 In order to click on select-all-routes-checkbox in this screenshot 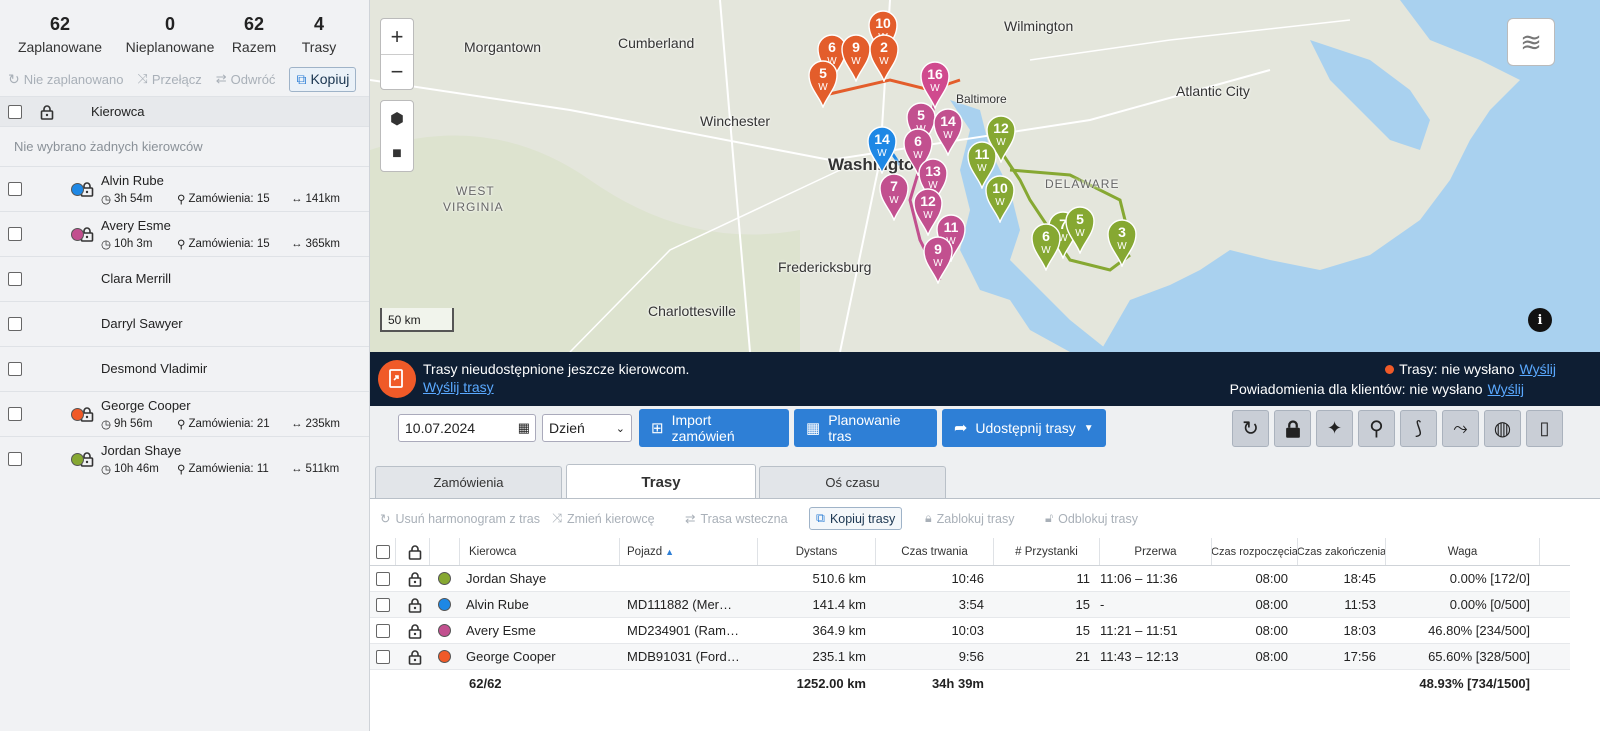, I will do `click(383, 551)`.